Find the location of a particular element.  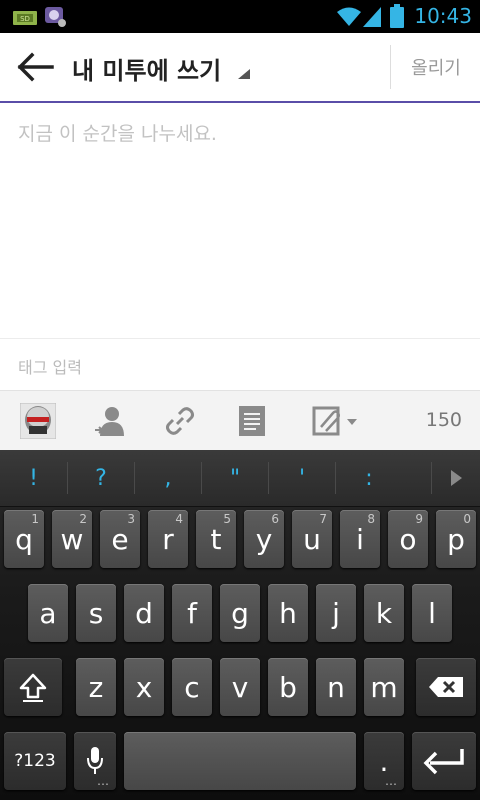

backspace-key is located at coordinates (446, 687).